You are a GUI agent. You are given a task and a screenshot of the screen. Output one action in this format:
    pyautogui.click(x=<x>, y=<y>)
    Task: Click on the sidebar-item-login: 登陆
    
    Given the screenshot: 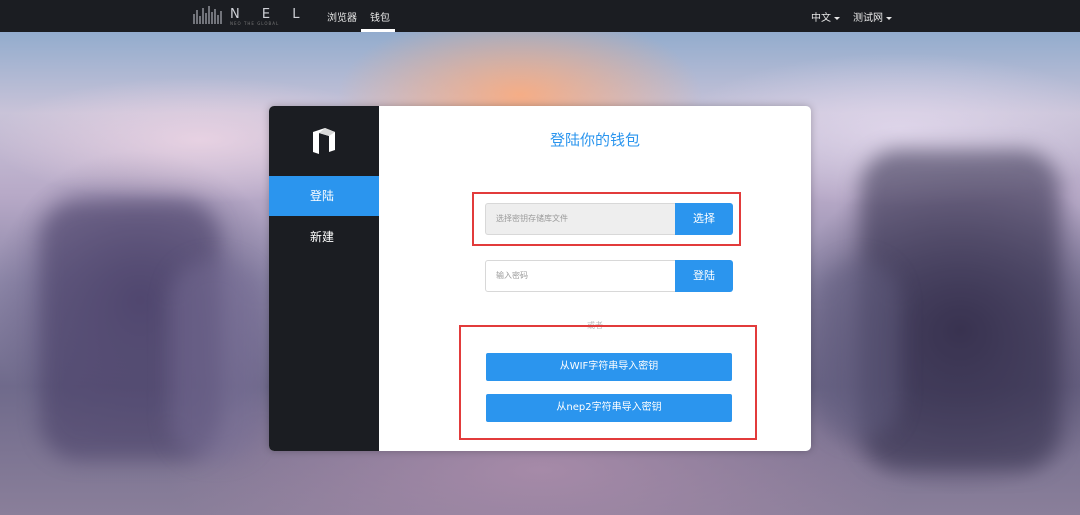 What is the action you would take?
    pyautogui.click(x=324, y=196)
    